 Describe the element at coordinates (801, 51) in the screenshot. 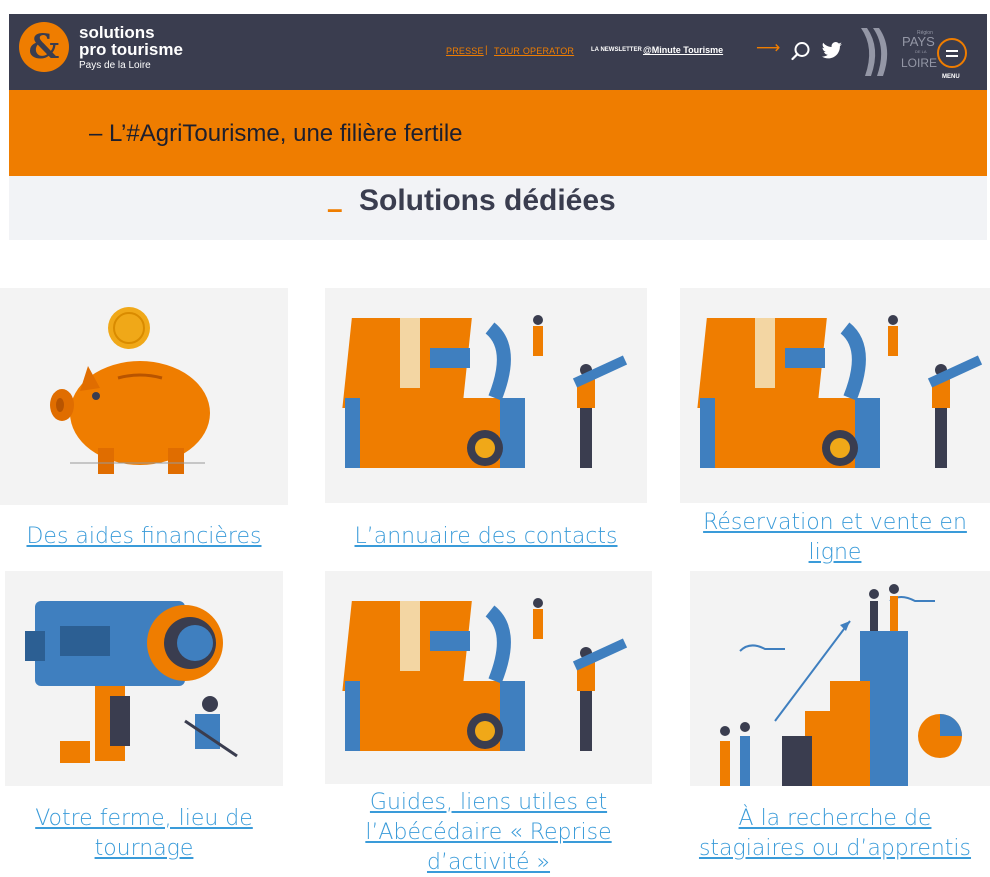

I see `search-icon` at that location.